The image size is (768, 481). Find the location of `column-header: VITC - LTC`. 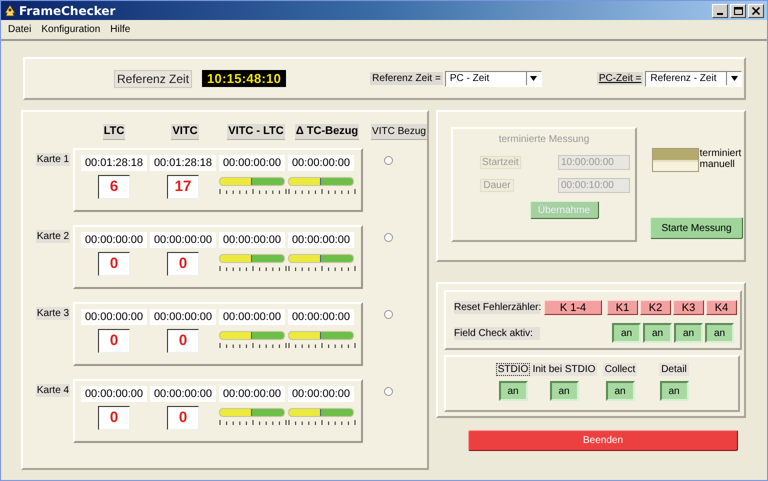

column-header: VITC - LTC is located at coordinates (256, 132).